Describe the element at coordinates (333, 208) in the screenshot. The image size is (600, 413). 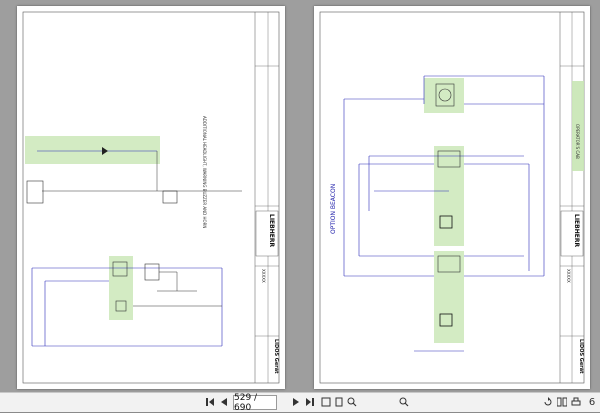
I see `option-beacon-label: OPTION BEACON` at that location.